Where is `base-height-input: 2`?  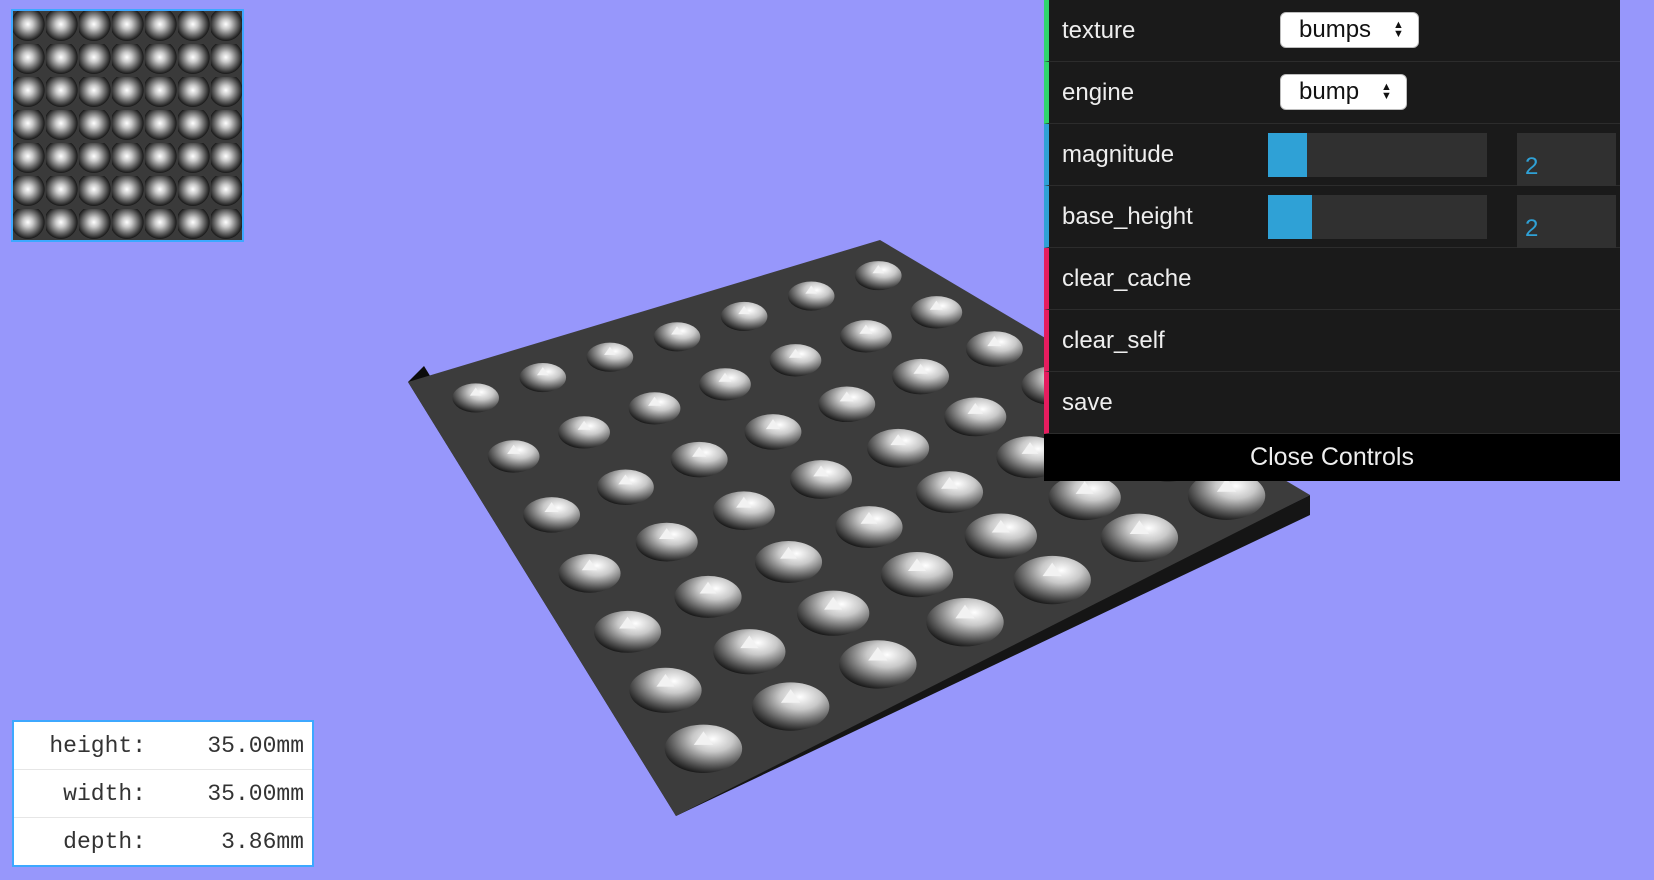
base-height-input: 2 is located at coordinates (1566, 221).